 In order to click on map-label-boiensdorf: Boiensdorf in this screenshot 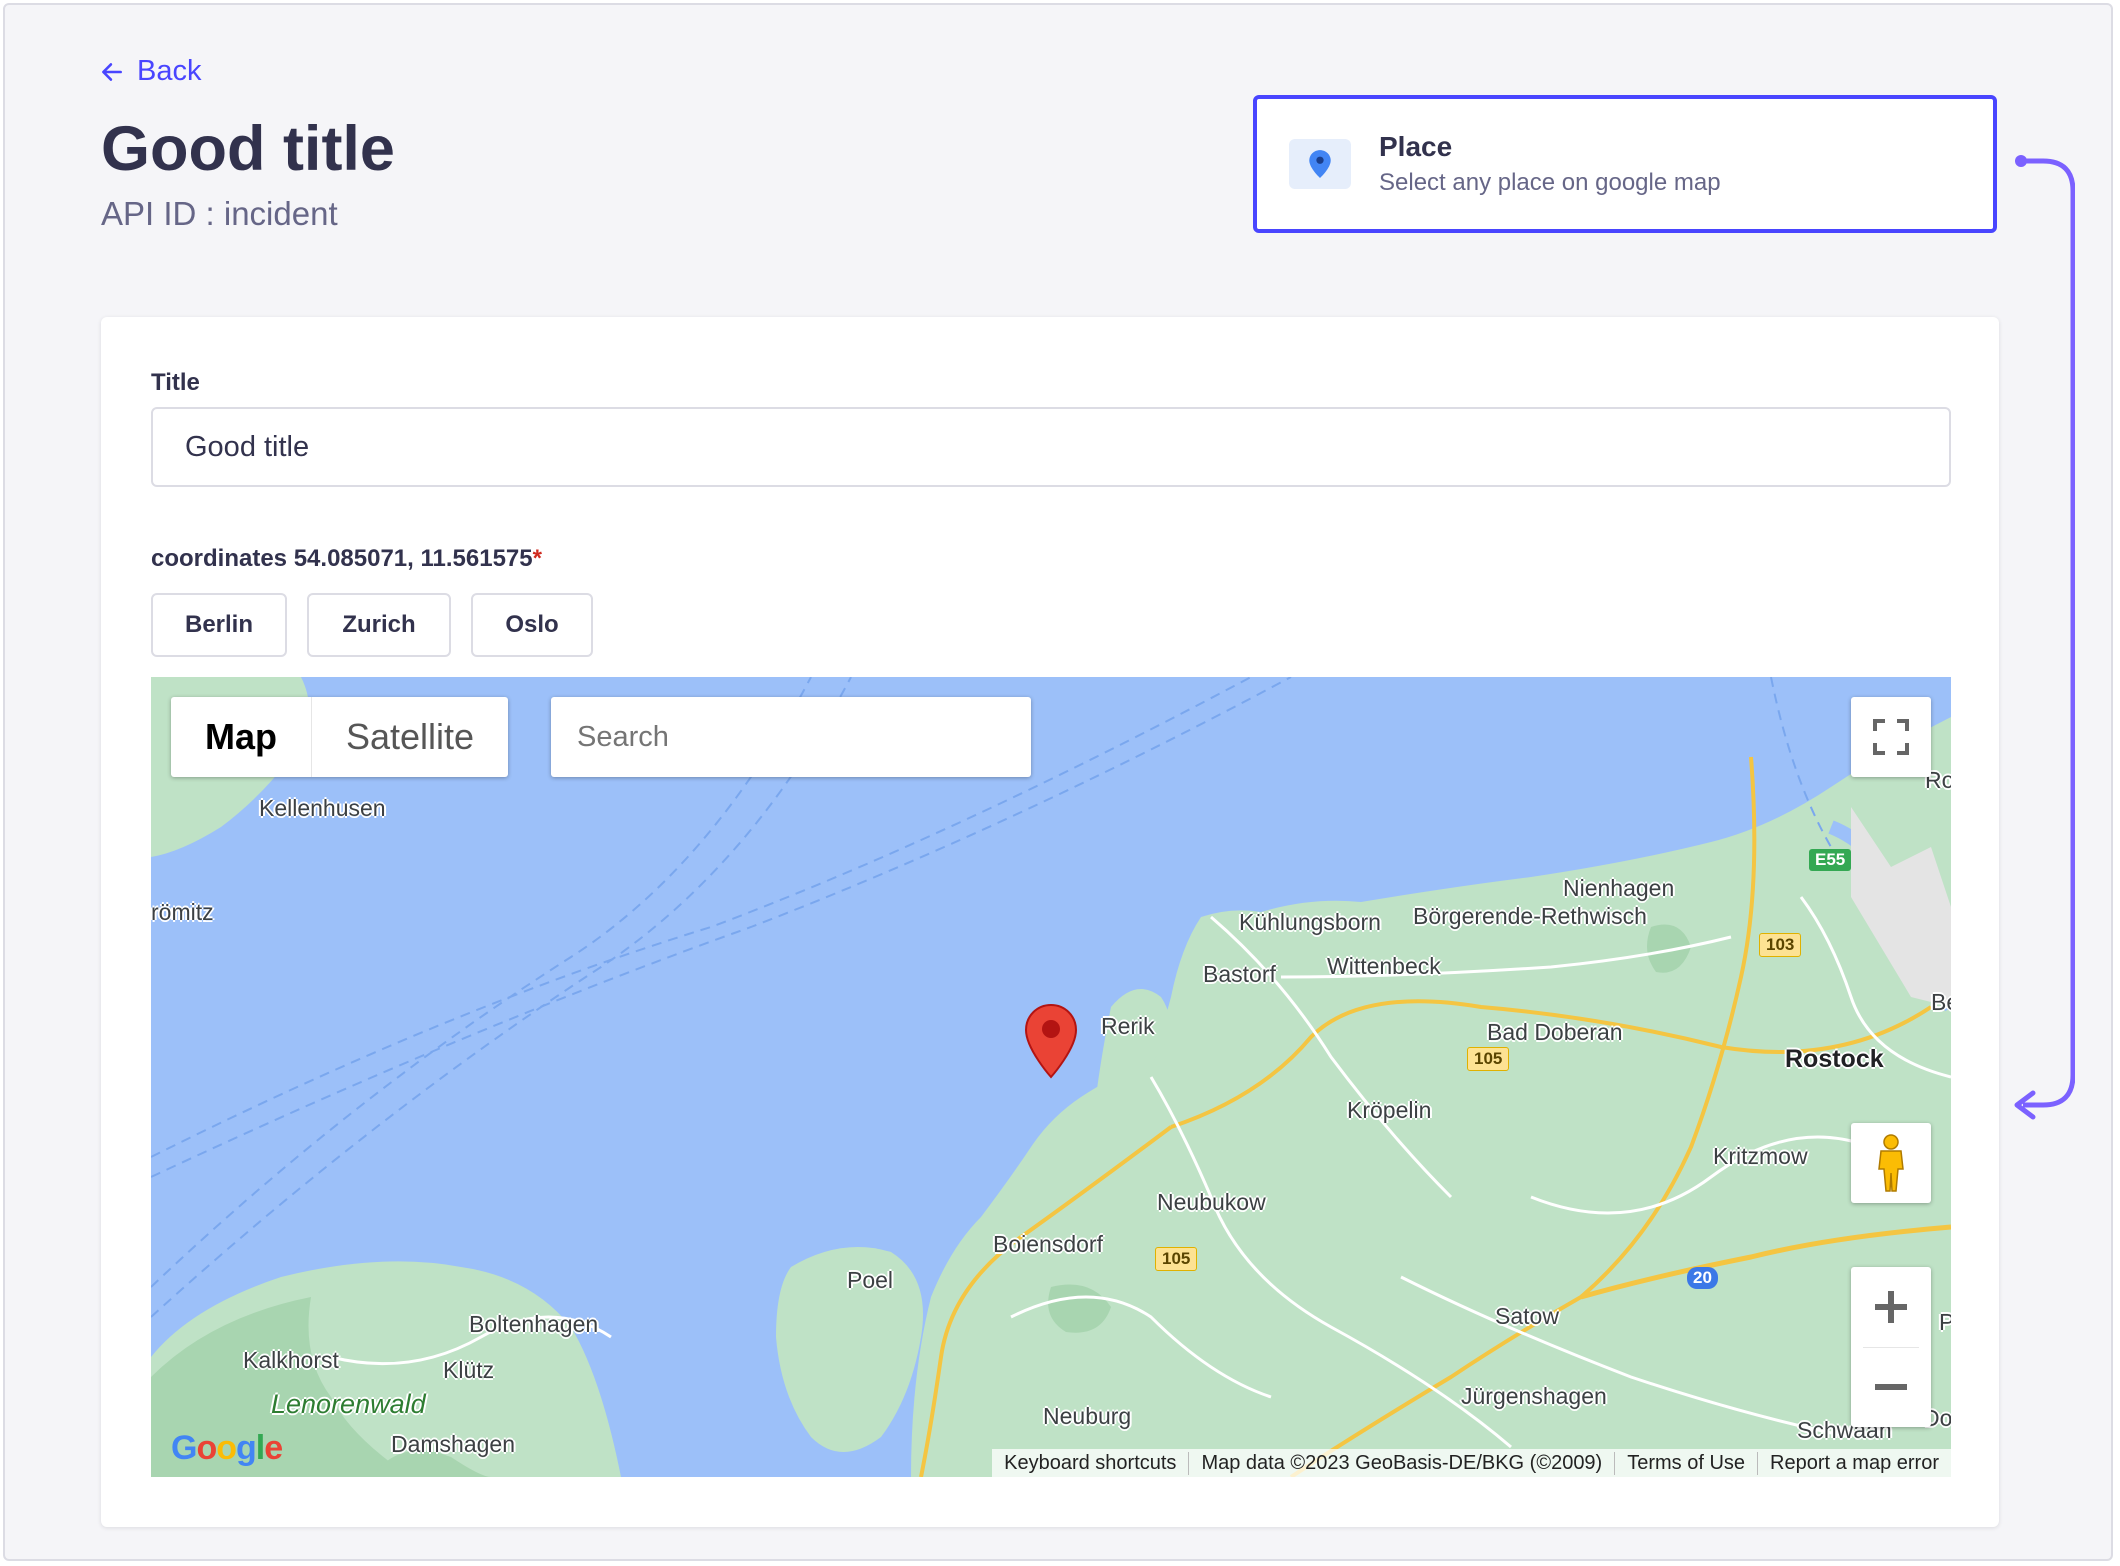, I will do `click(1048, 1244)`.